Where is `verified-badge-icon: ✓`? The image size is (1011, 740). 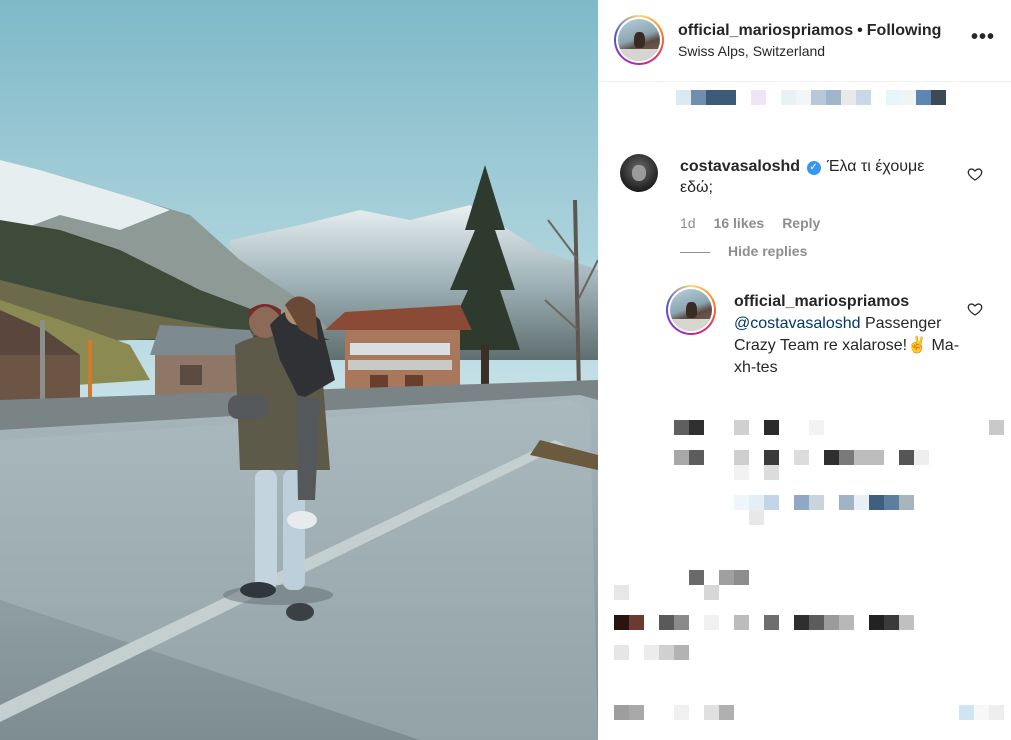
verified-badge-icon: ✓ is located at coordinates (813, 168).